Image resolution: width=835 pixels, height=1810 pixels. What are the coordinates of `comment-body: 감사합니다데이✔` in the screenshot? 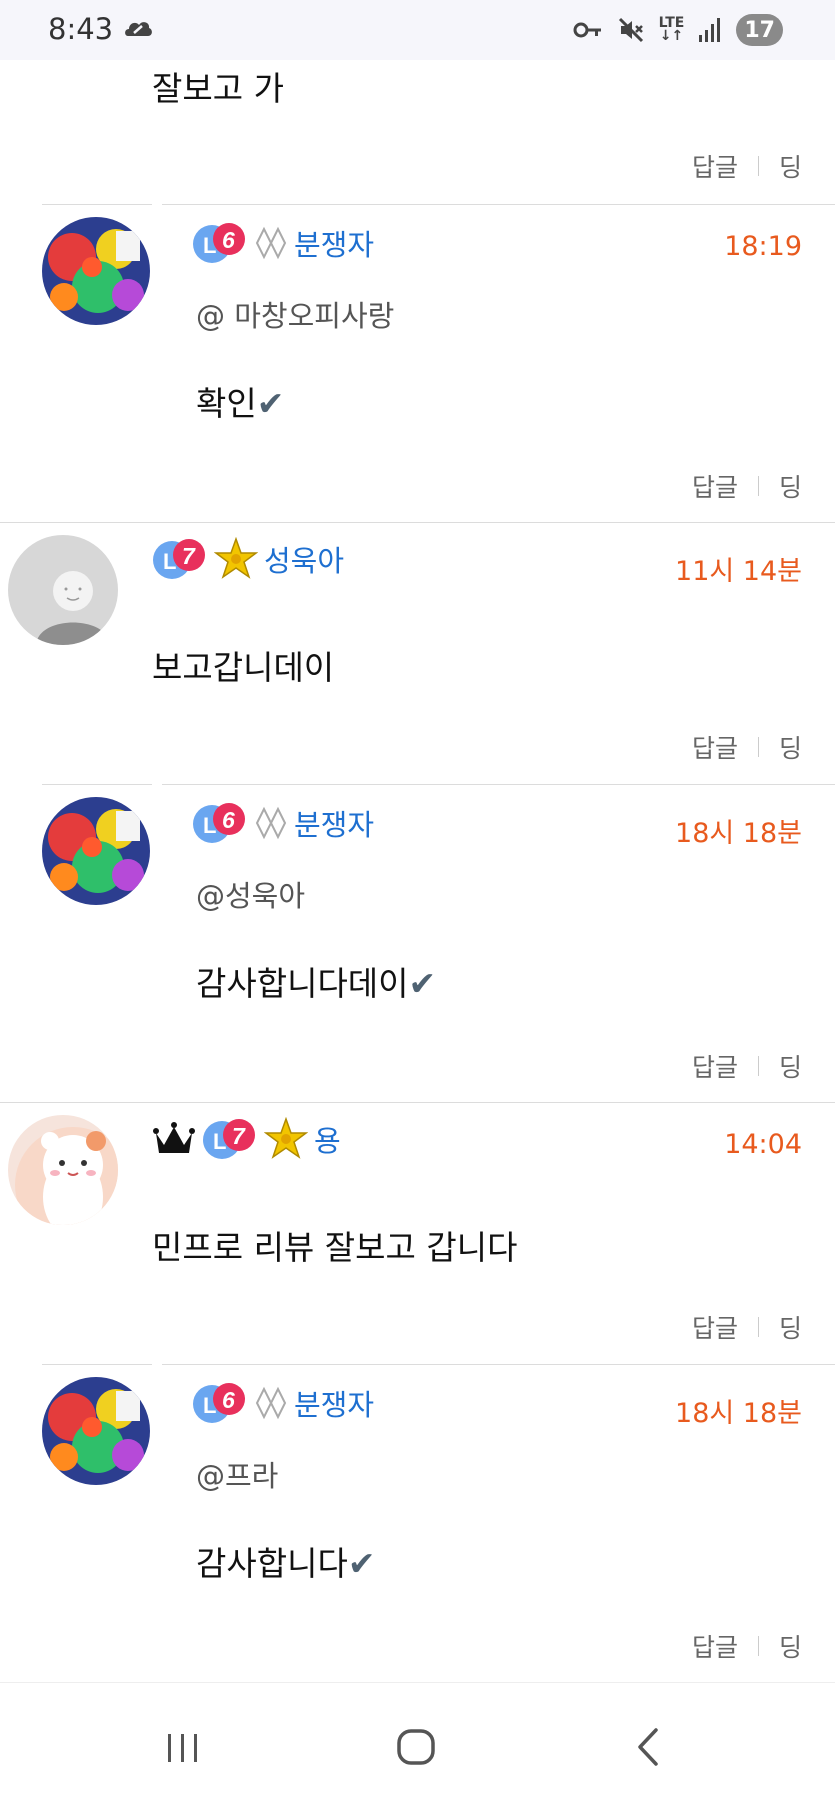 It's located at (316, 983).